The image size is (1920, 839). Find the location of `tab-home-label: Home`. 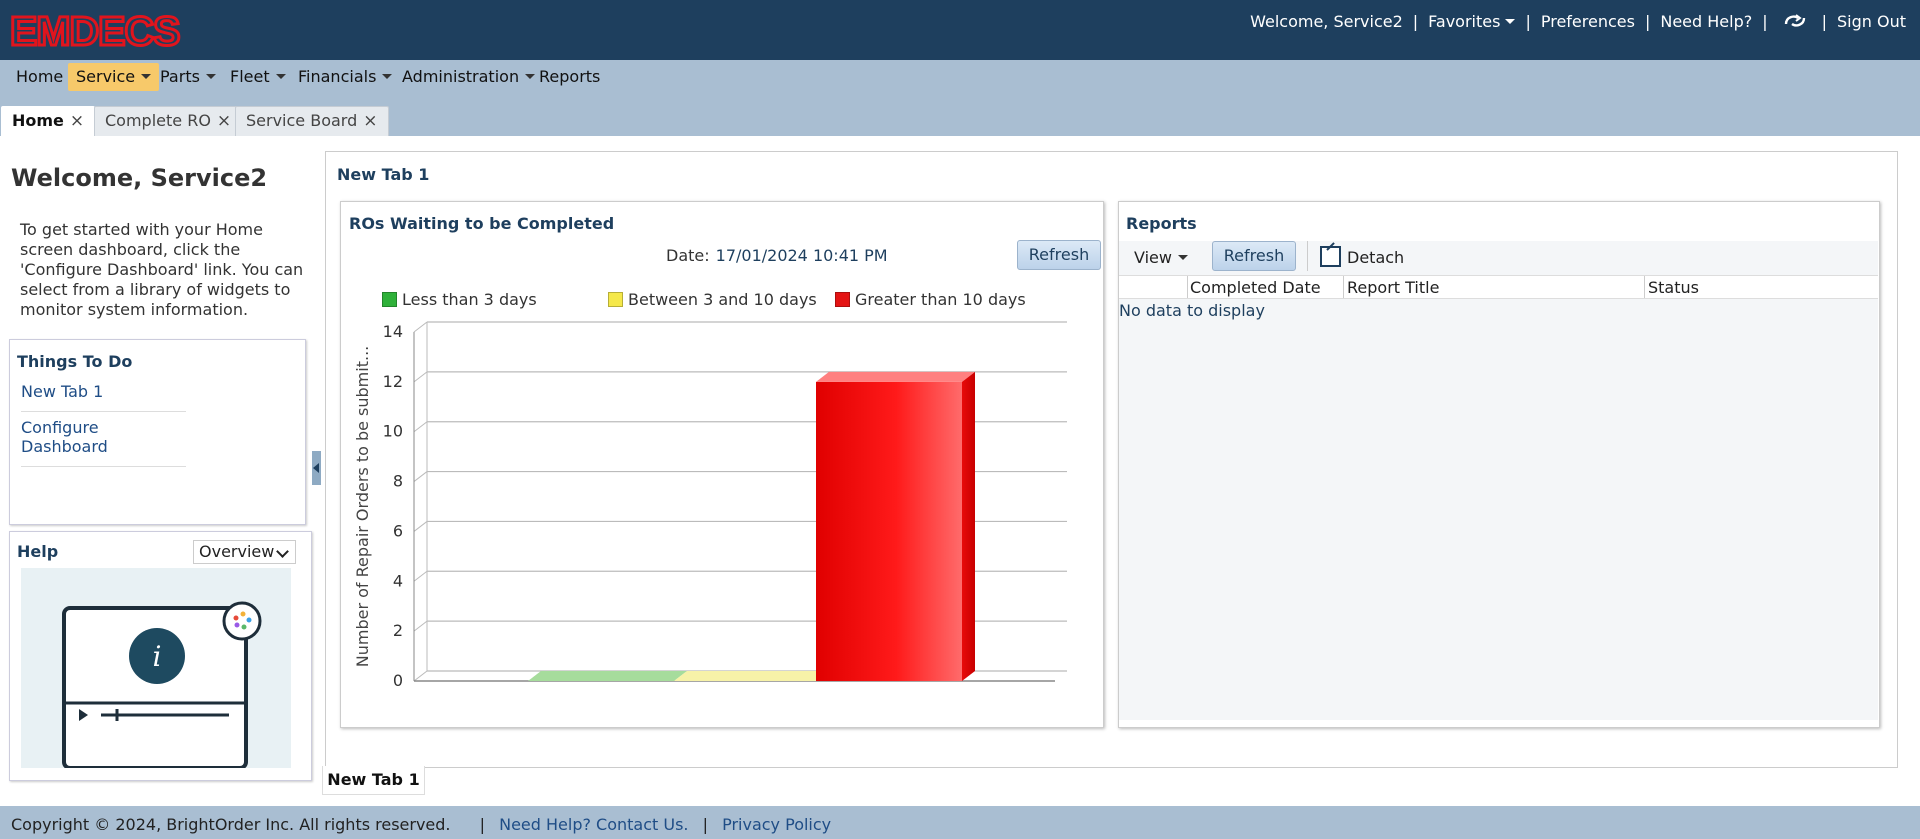

tab-home-label: Home is located at coordinates (38, 120).